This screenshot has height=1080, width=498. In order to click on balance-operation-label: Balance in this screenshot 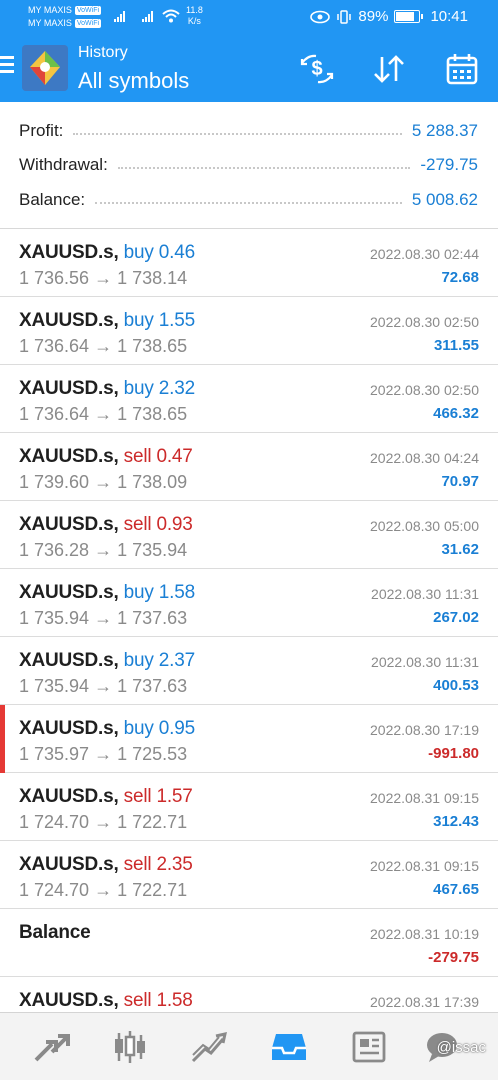, I will do `click(55, 932)`.